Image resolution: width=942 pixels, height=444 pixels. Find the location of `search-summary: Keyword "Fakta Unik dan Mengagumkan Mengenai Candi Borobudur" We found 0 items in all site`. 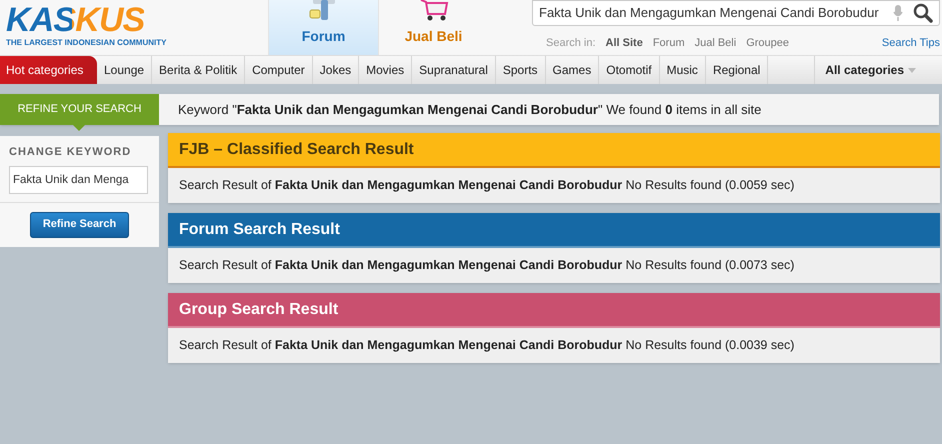

search-summary: Keyword "Fakta Unik dan Mengagumkan Mengenai Candi Borobudur" We found 0 items in all site is located at coordinates (469, 109).